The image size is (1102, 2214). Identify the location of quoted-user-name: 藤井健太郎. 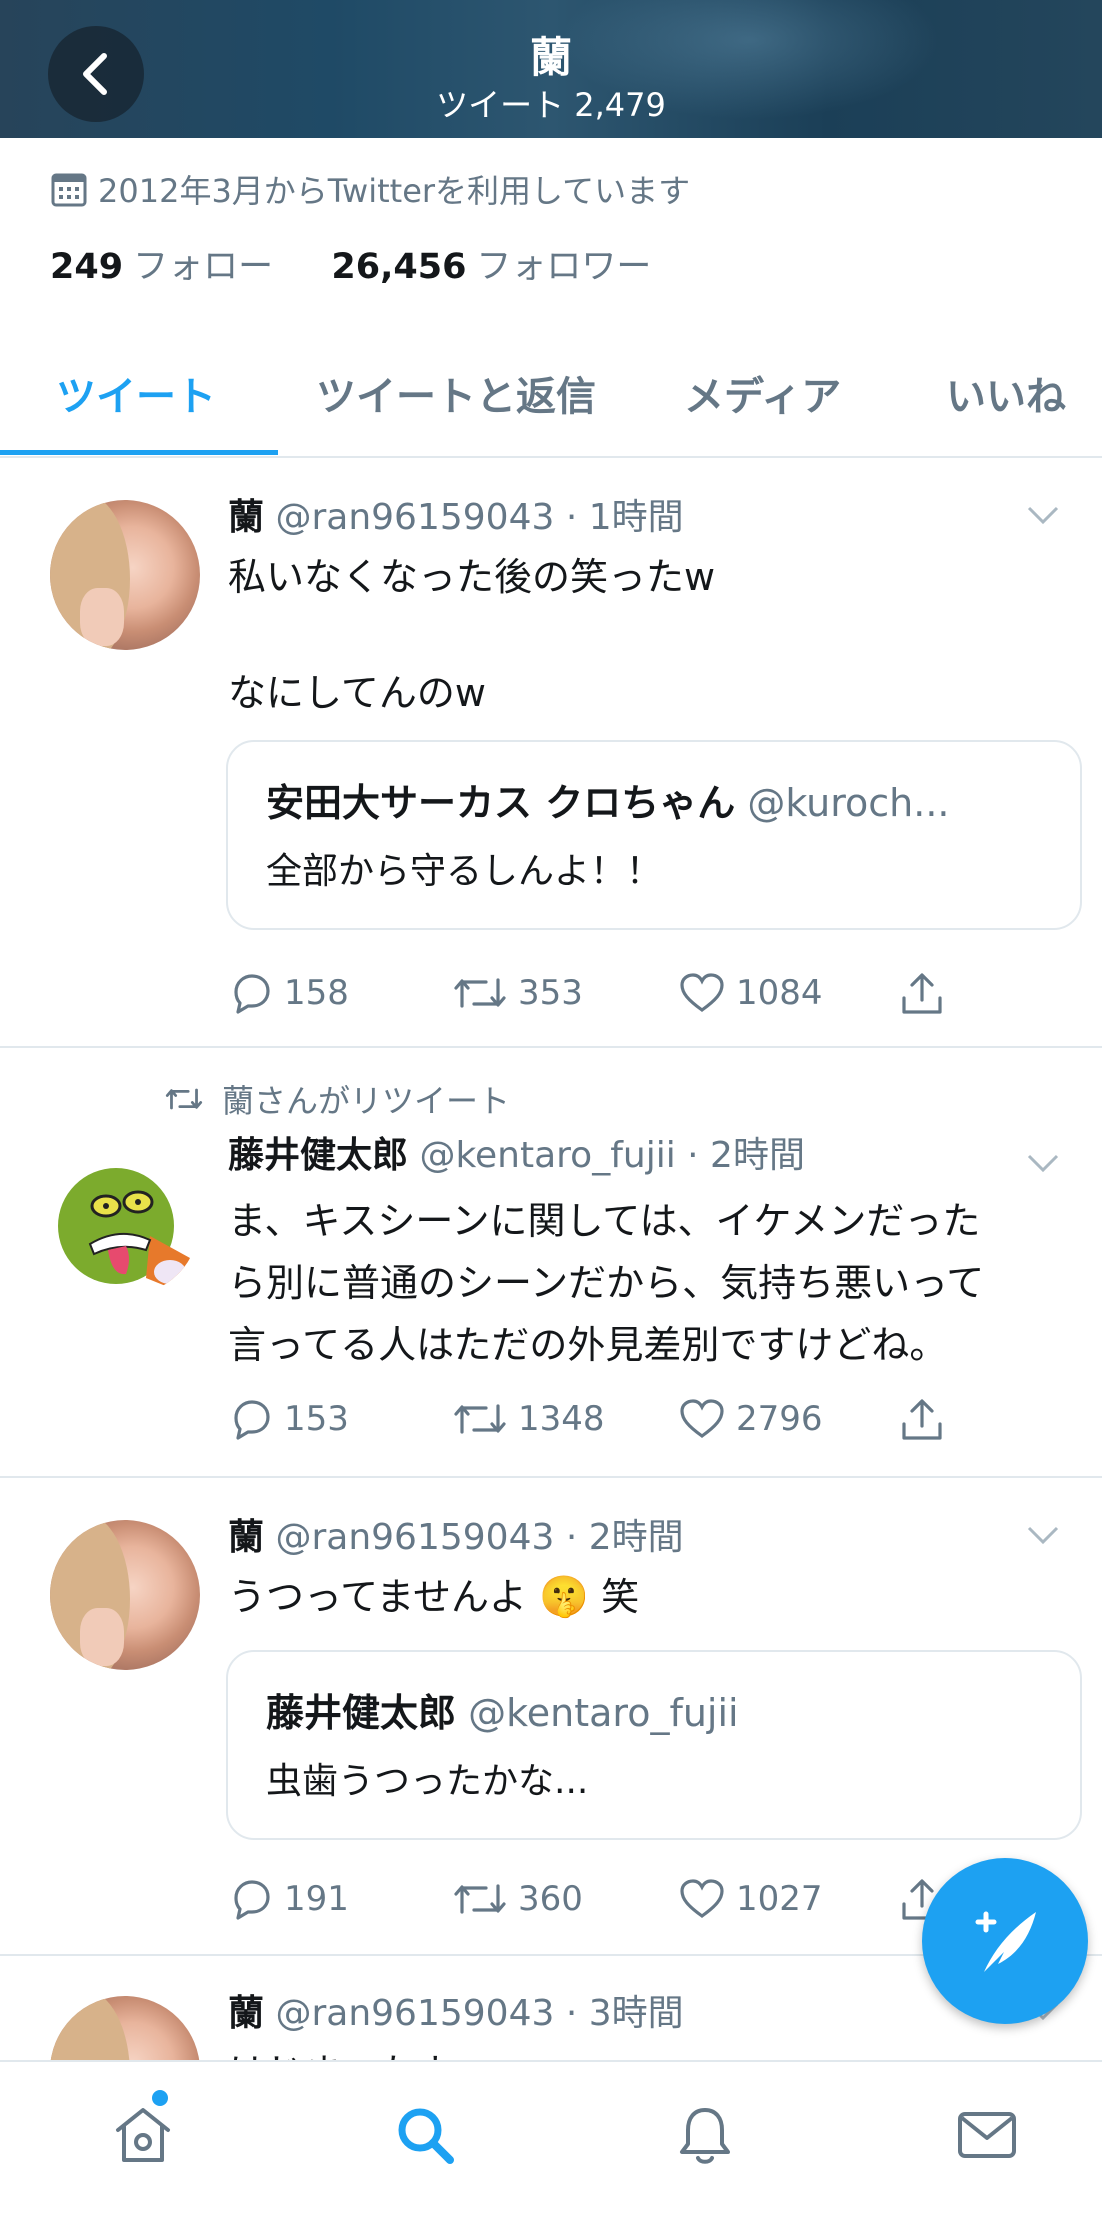
(361, 1713).